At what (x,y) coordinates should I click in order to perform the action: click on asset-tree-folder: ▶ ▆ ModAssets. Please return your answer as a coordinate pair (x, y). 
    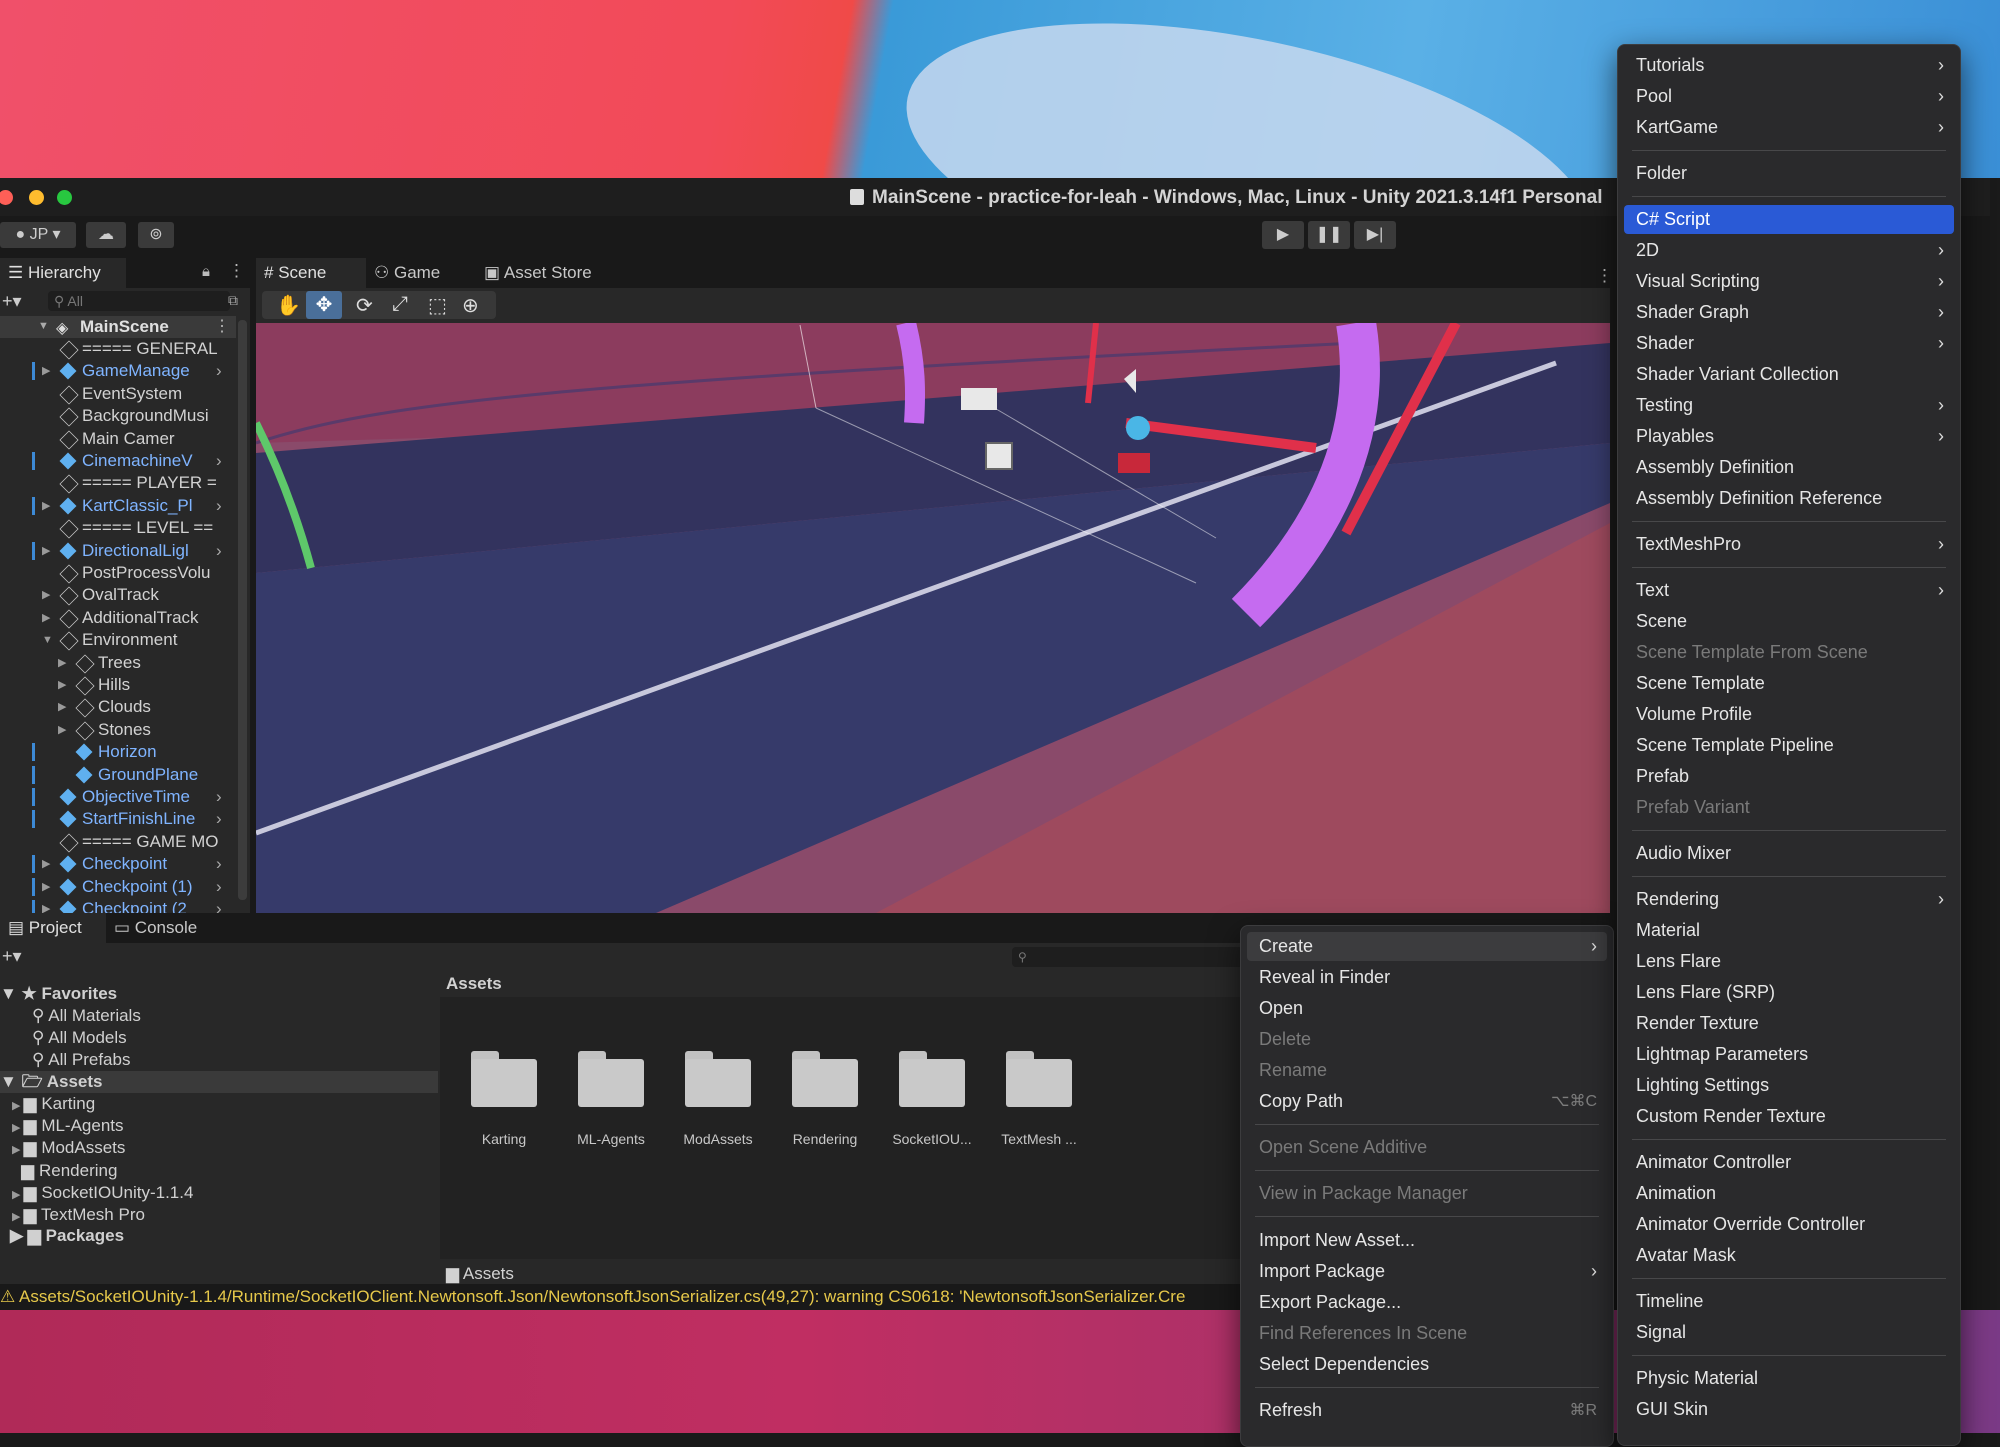
    Looking at the image, I should click on (68, 1148).